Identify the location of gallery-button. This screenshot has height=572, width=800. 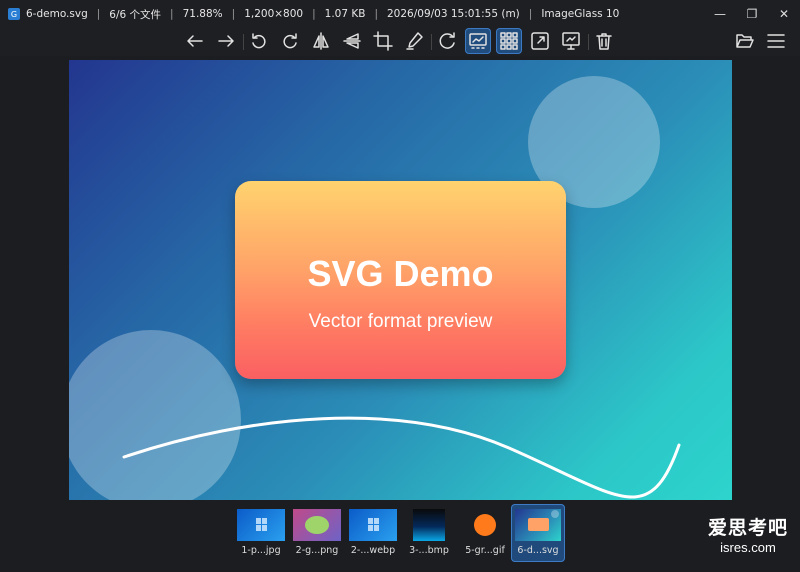
(478, 41).